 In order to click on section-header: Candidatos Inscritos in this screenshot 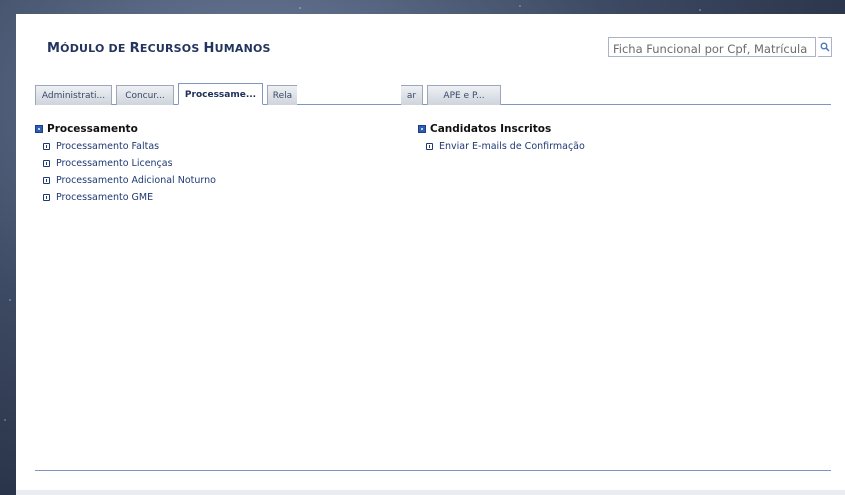, I will do `click(501, 129)`.